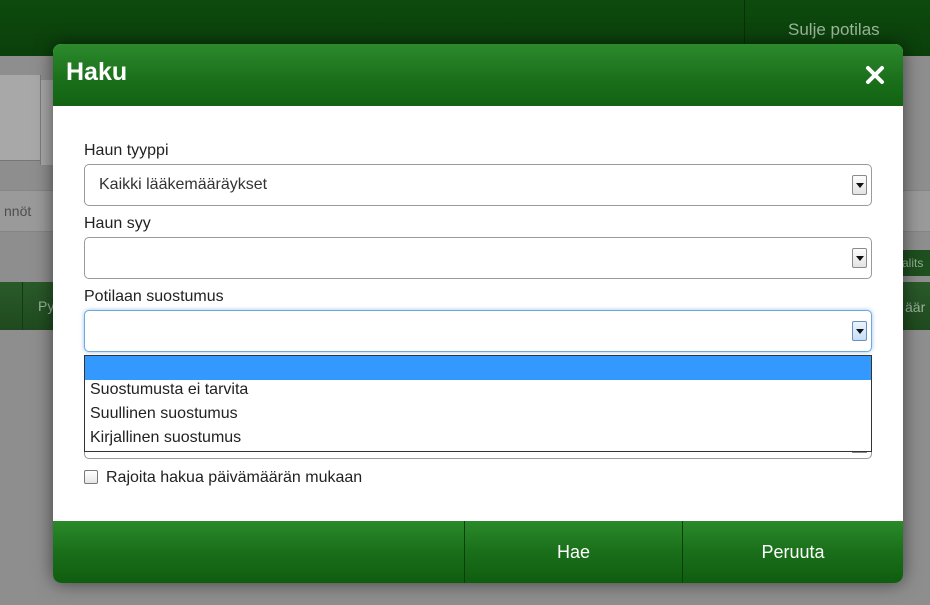  I want to click on background-column-label: Py, so click(46, 306).